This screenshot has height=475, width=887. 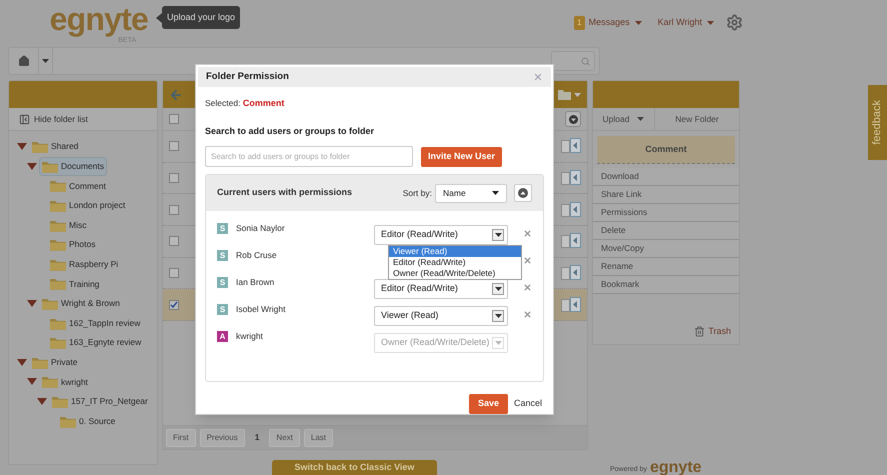 What do you see at coordinates (538, 77) in the screenshot?
I see `close-icon` at bounding box center [538, 77].